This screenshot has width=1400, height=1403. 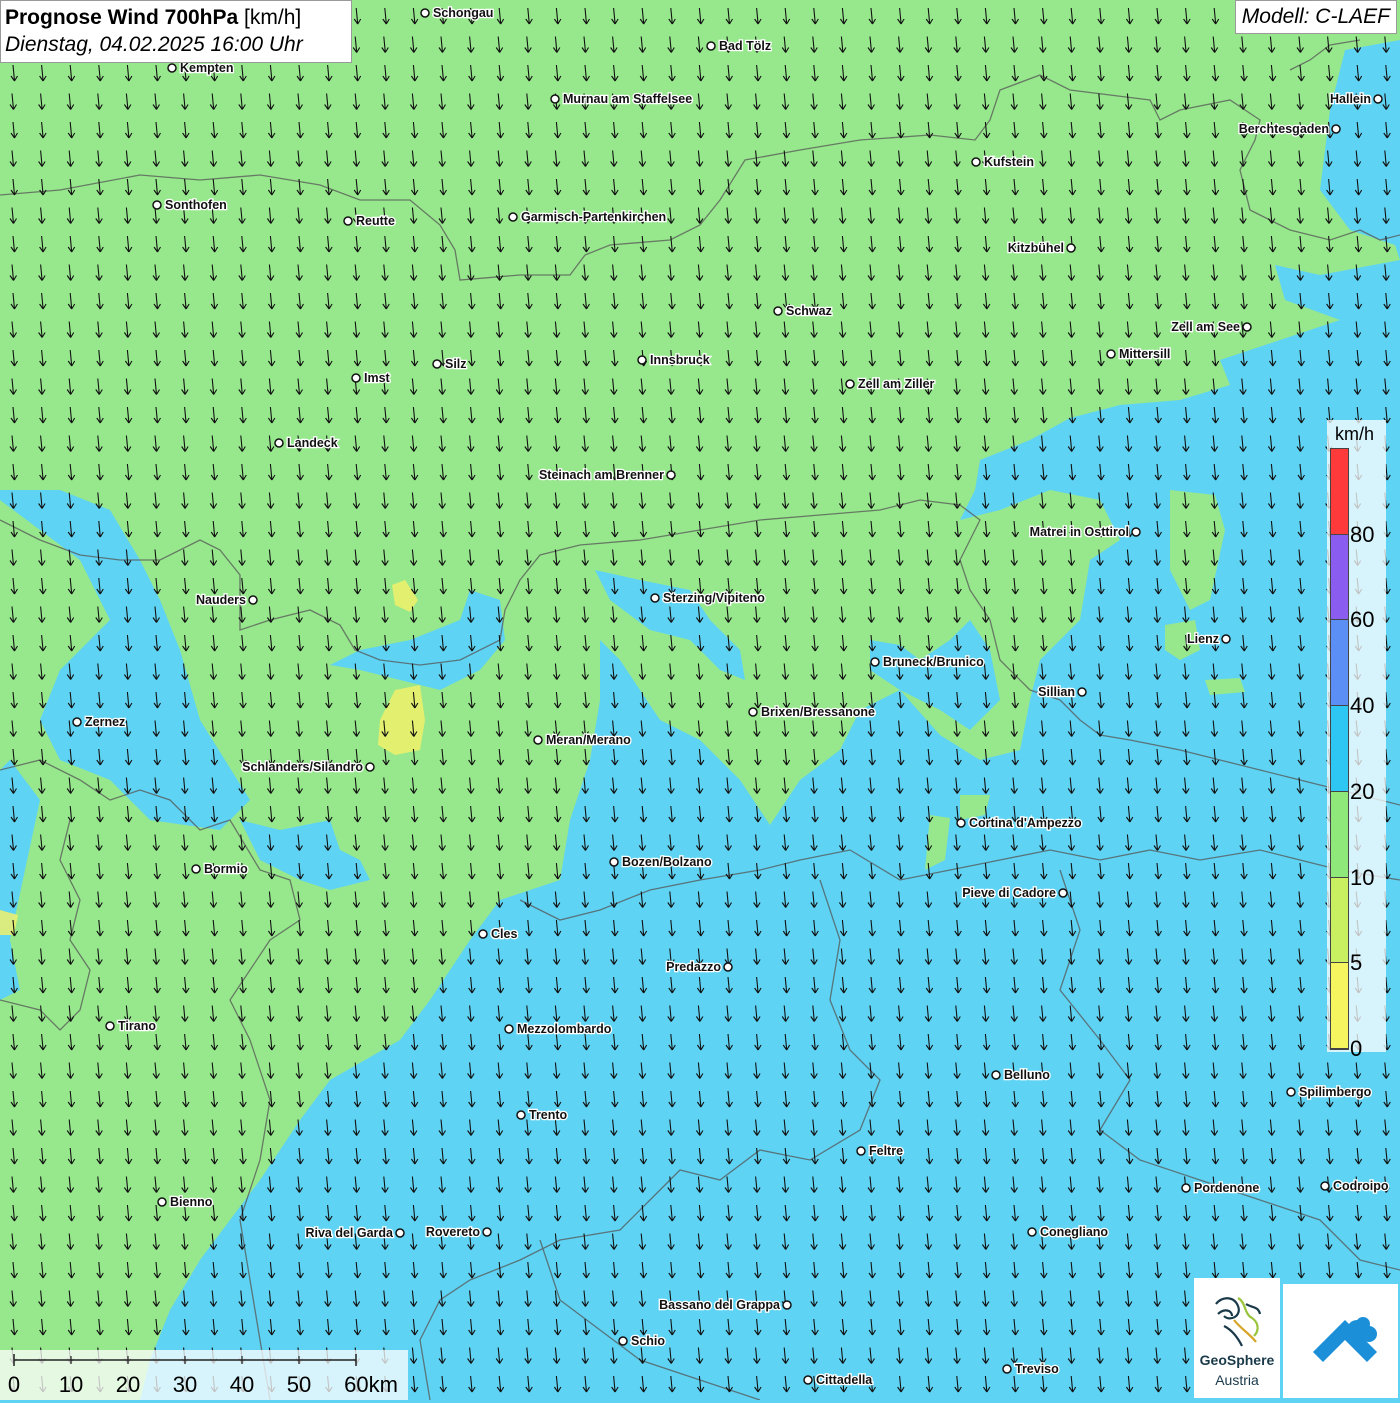 What do you see at coordinates (270, 17) in the screenshot?
I see `title-unit: [km/h]` at bounding box center [270, 17].